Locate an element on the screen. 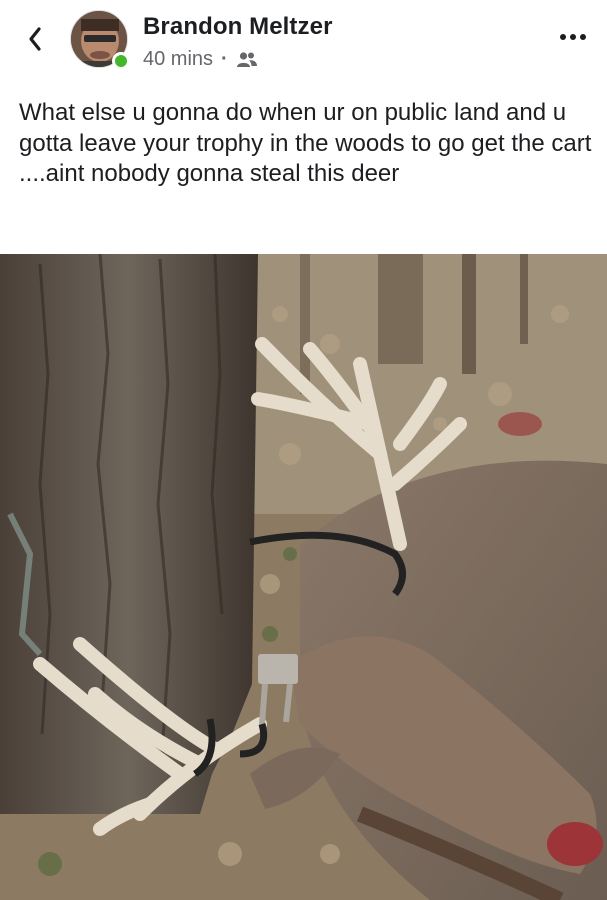 The height and width of the screenshot is (900, 607). online-status-indicator is located at coordinates (121, 61).